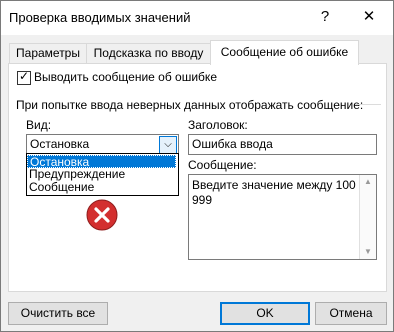  I want to click on clear-all-button: Очистить все, so click(58, 313).